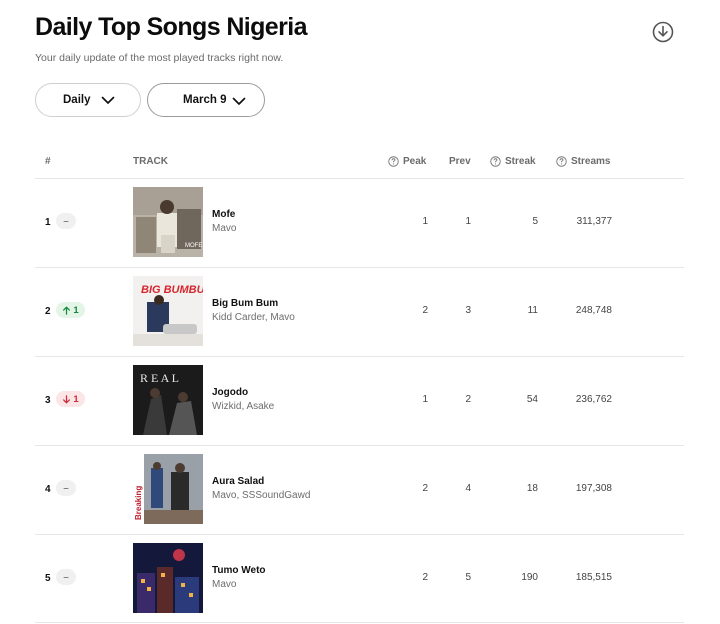 The width and height of the screenshot is (720, 624). Describe the element at coordinates (532, 399) in the screenshot. I see `streak-value: 54` at that location.